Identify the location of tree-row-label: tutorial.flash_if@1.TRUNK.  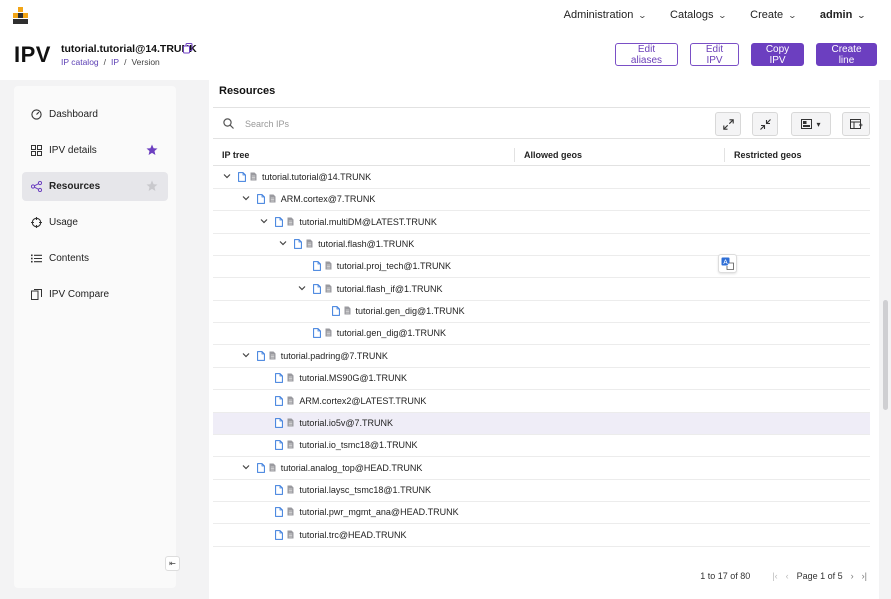
(390, 289).